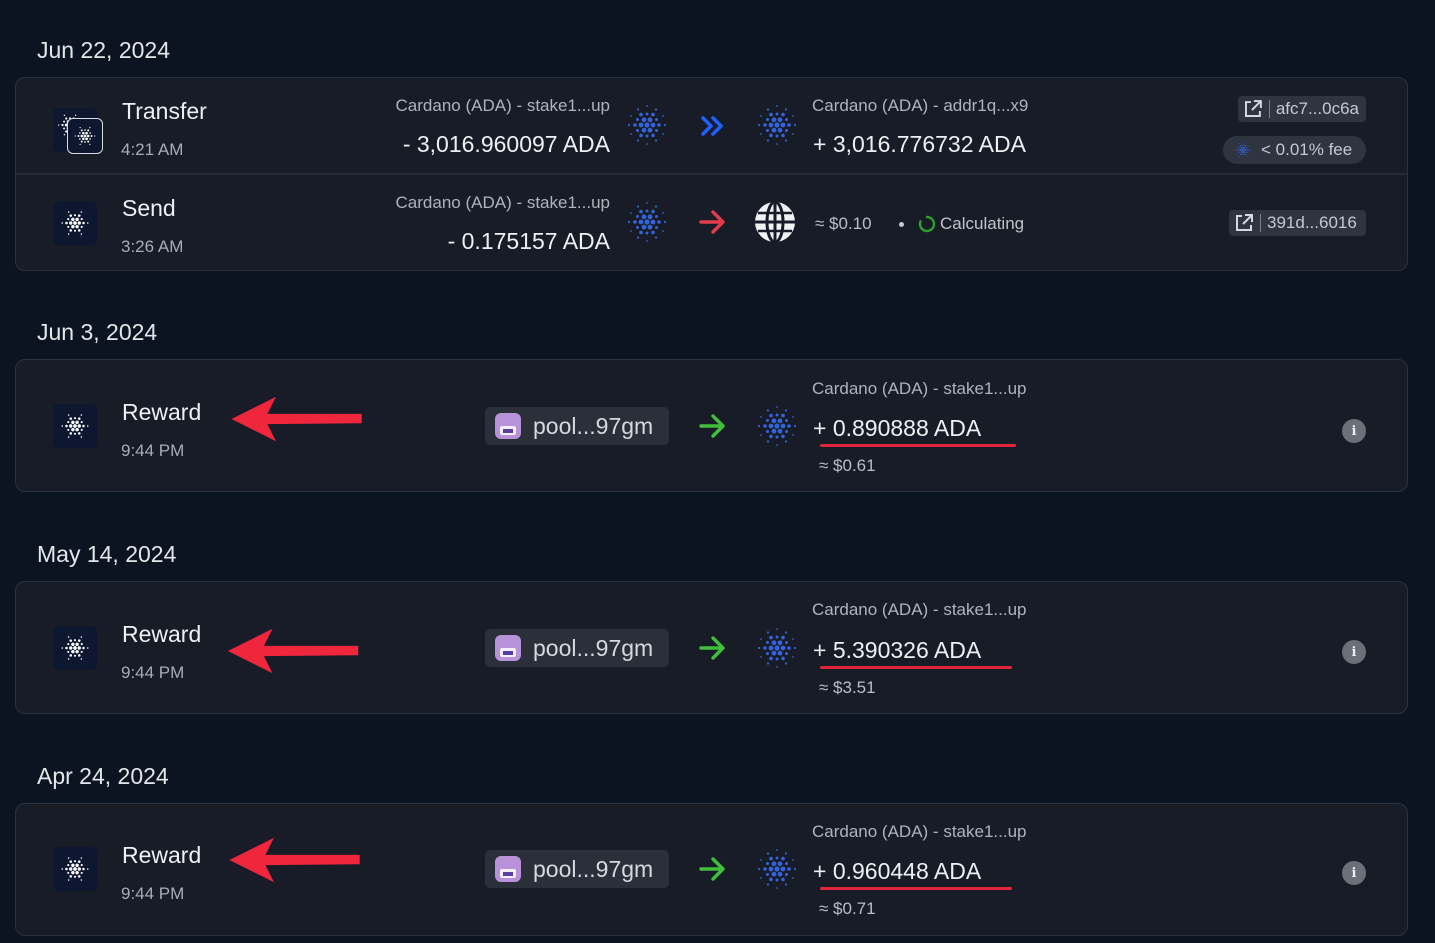  Describe the element at coordinates (1317, 108) in the screenshot. I see `tx-hash: afc7...0c6a` at that location.